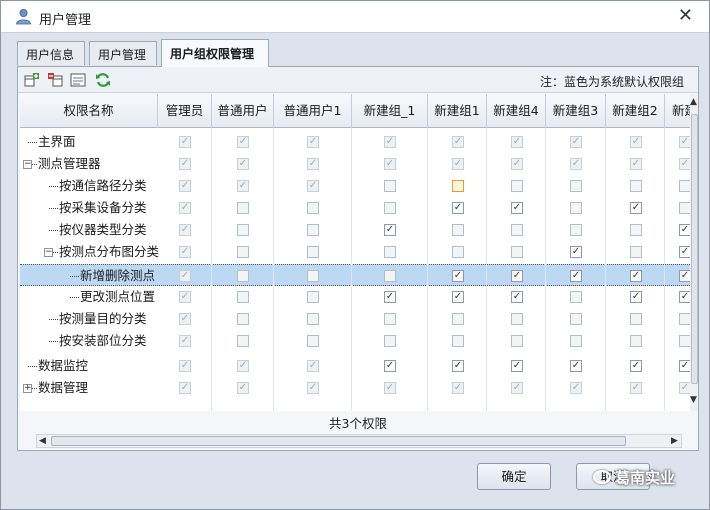 This screenshot has height=510, width=710. I want to click on vertical-scrollbar: ▲ ▼, so click(694, 252).